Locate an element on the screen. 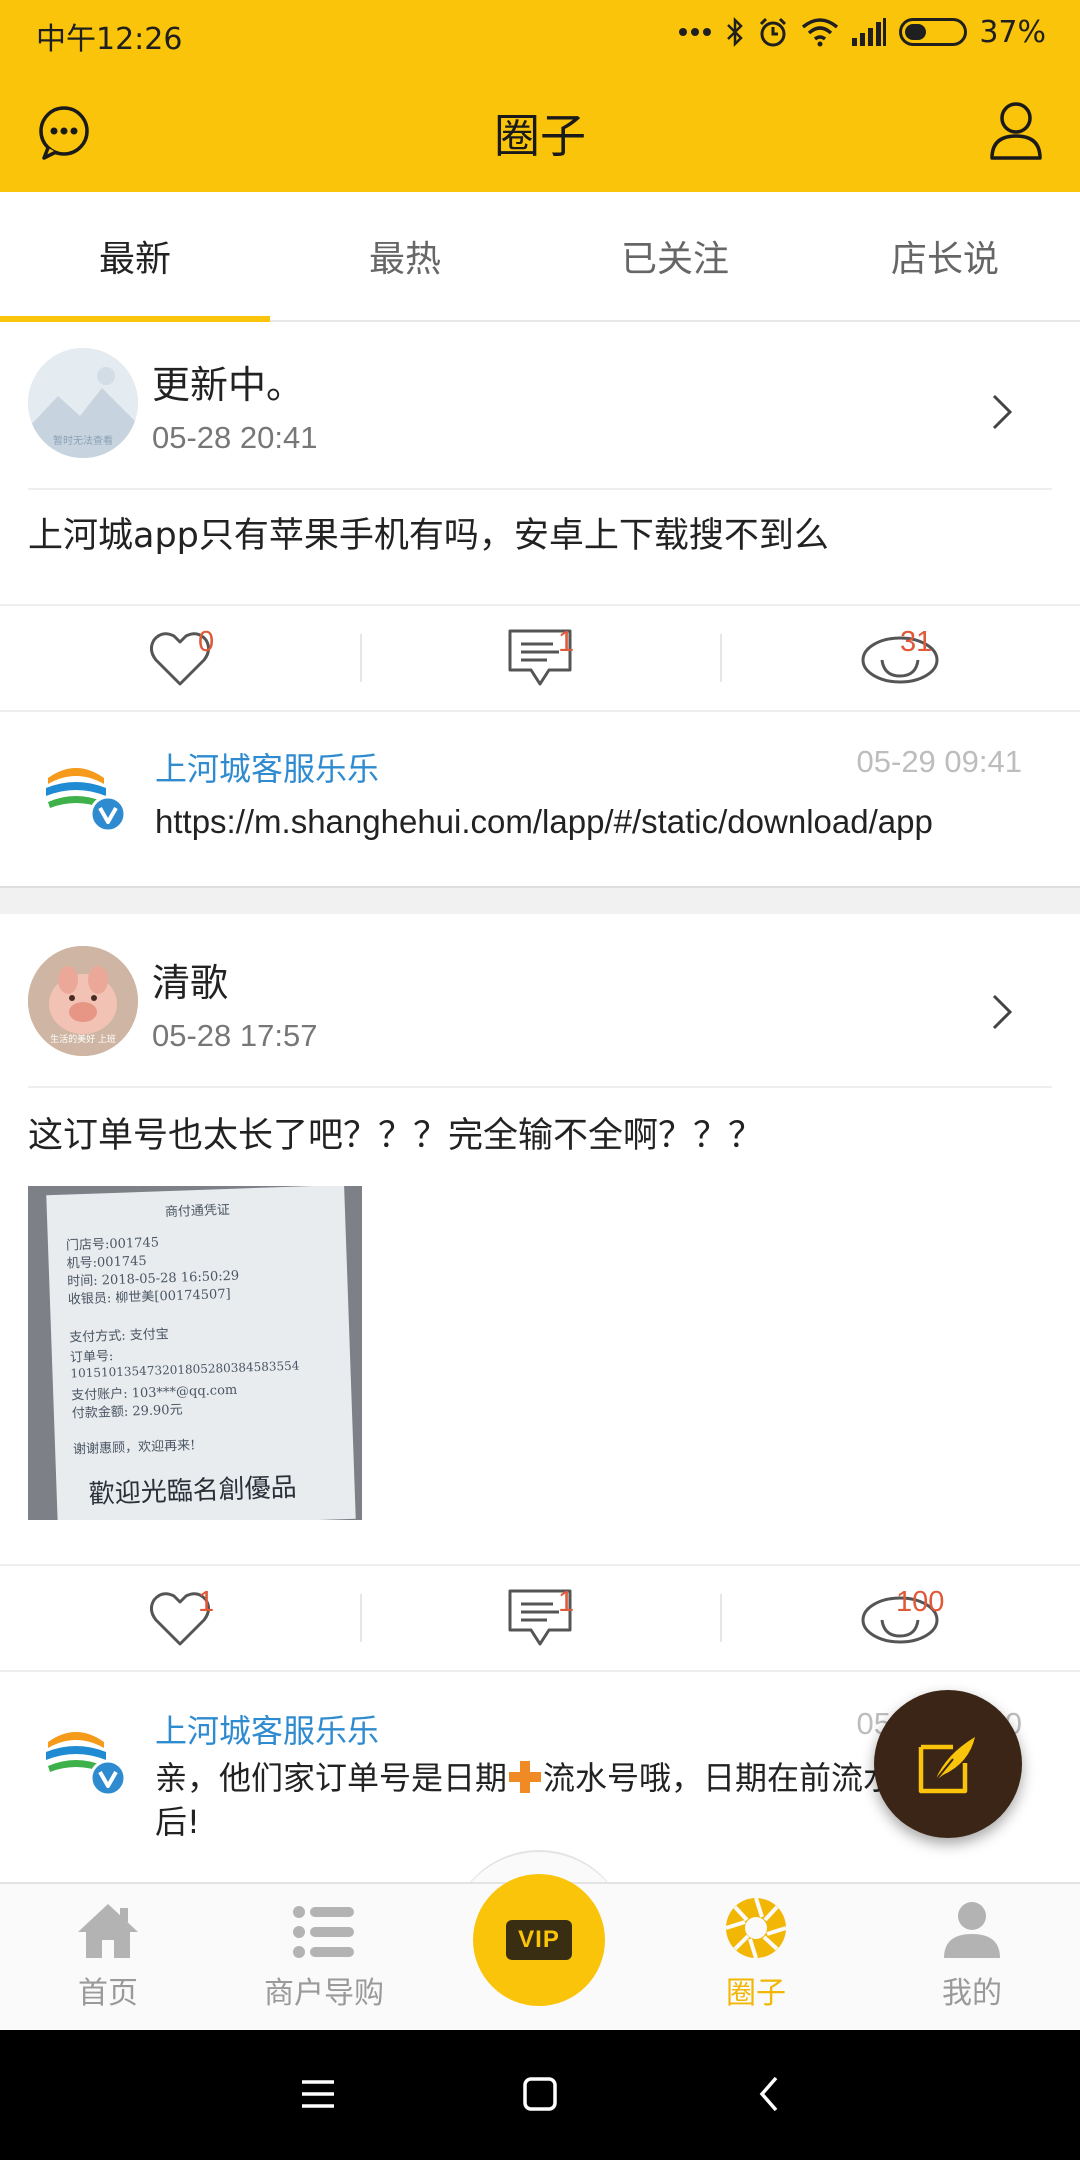 This screenshot has width=1080, height=2160. wifi-icon is located at coordinates (820, 32).